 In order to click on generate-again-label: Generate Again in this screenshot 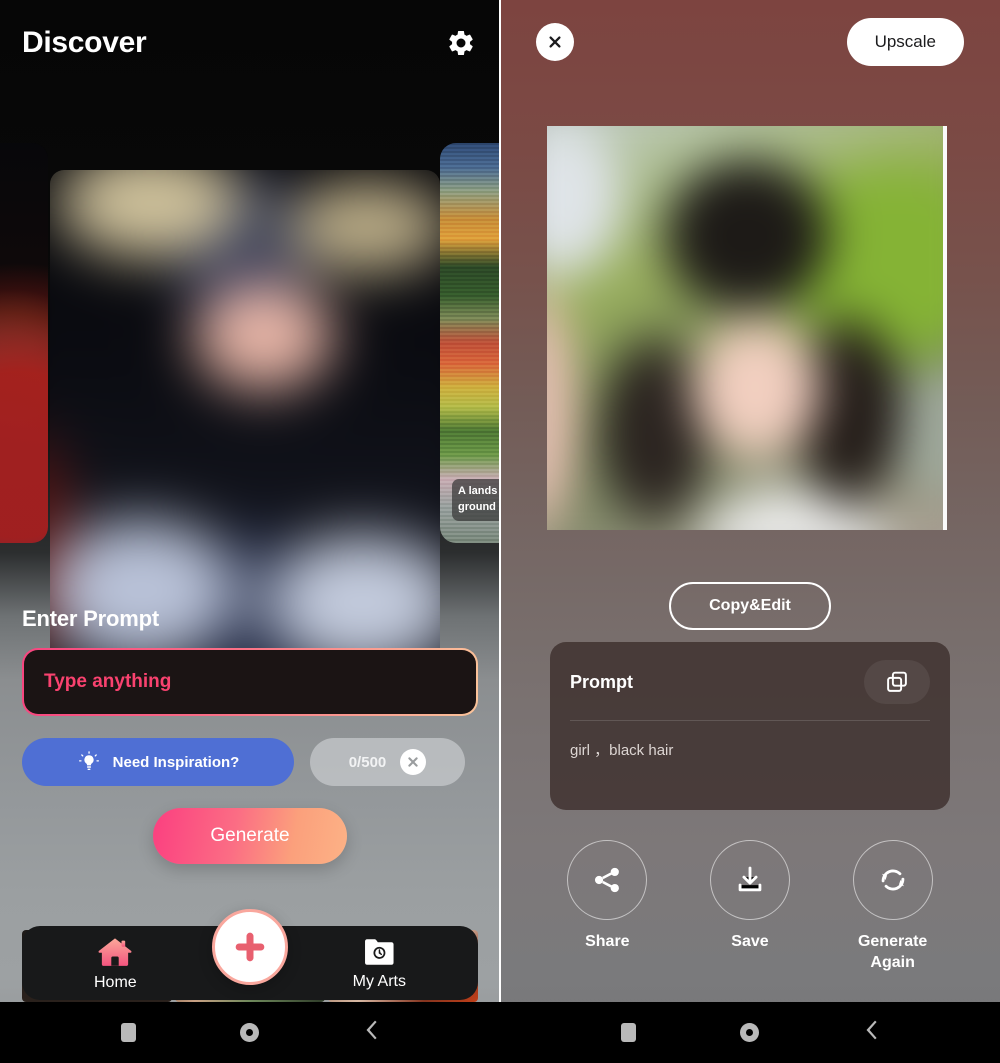, I will do `click(892, 952)`.